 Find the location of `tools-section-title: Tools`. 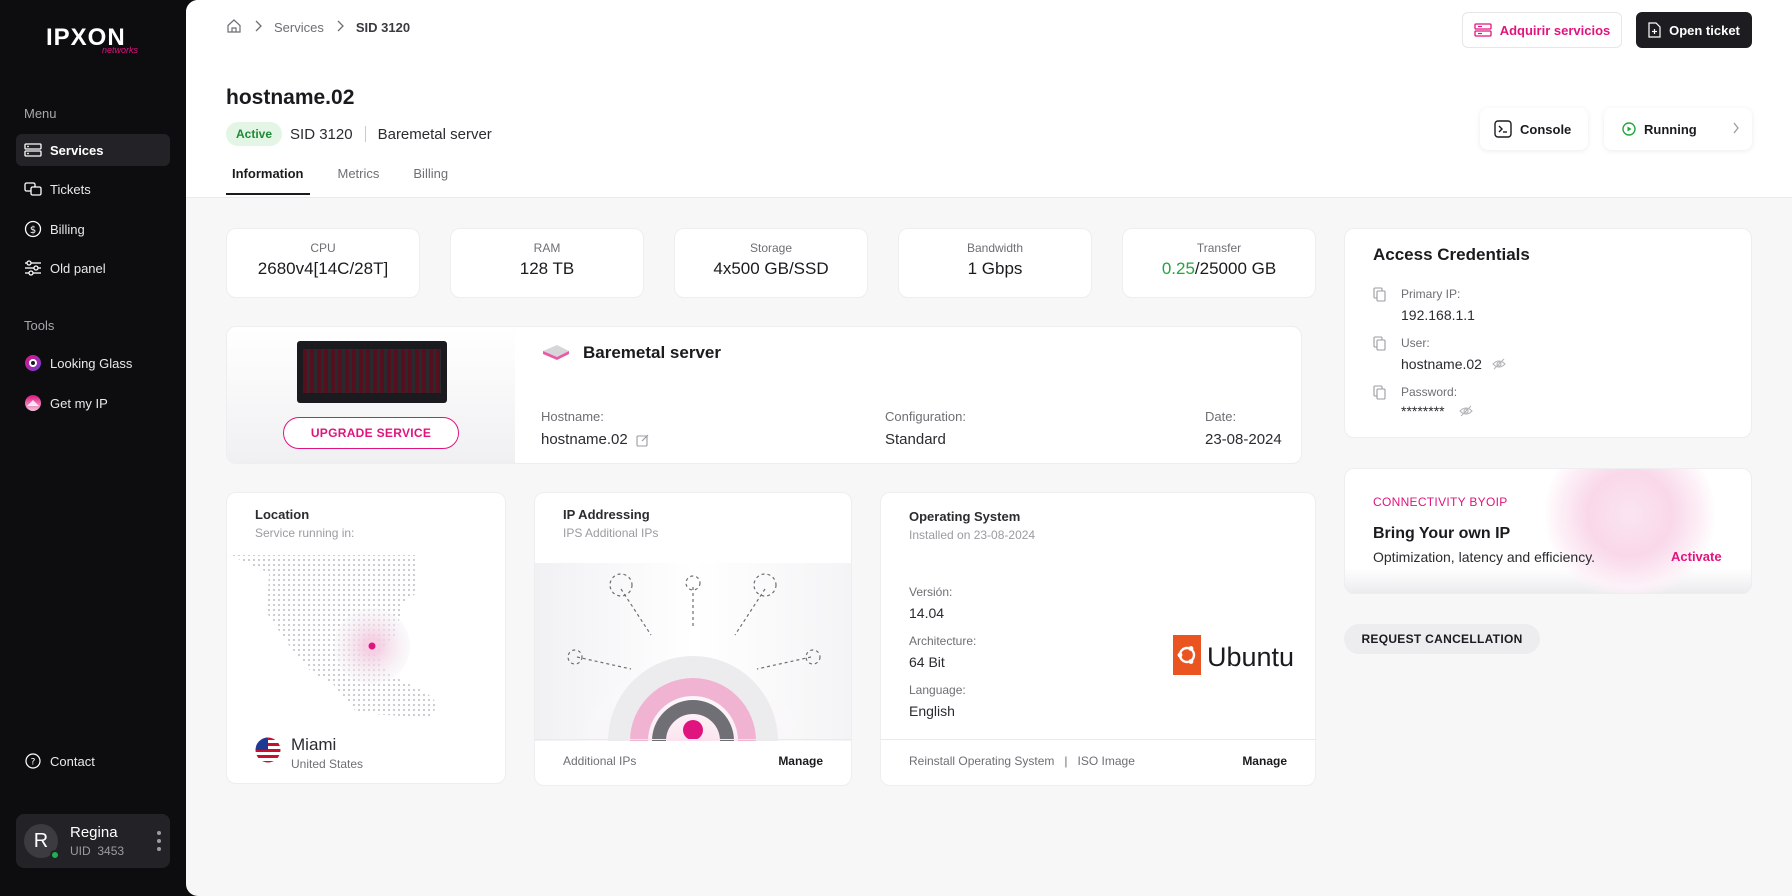

tools-section-title: Tools is located at coordinates (39, 325).